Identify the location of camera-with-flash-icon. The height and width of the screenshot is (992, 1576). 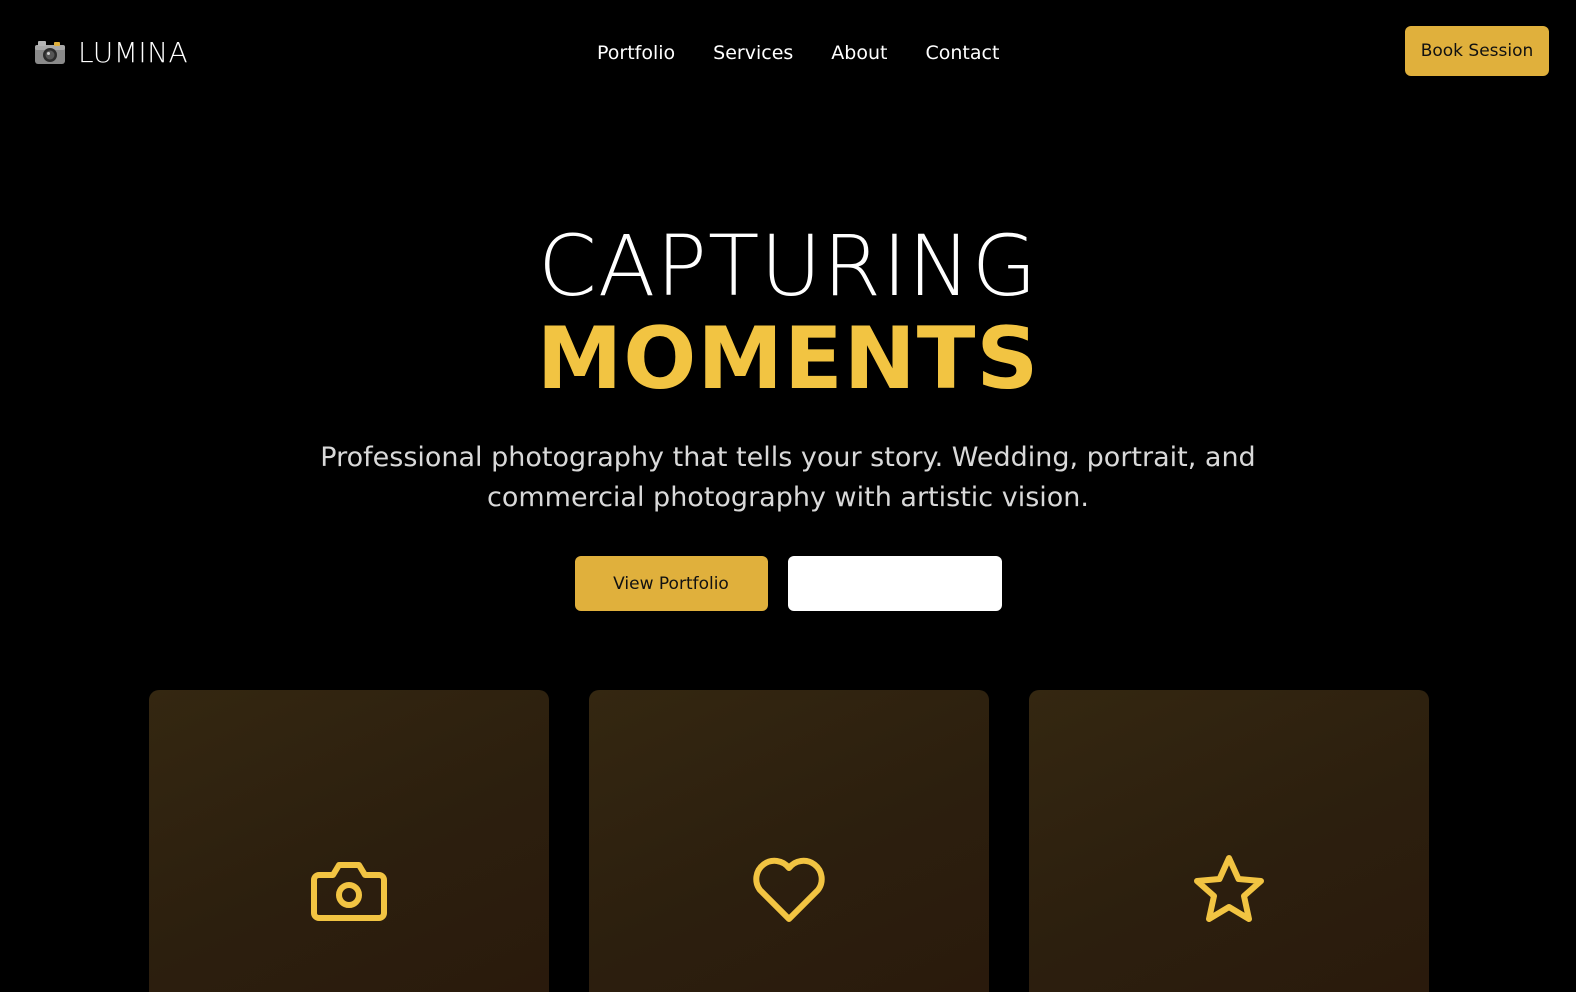
(50, 52).